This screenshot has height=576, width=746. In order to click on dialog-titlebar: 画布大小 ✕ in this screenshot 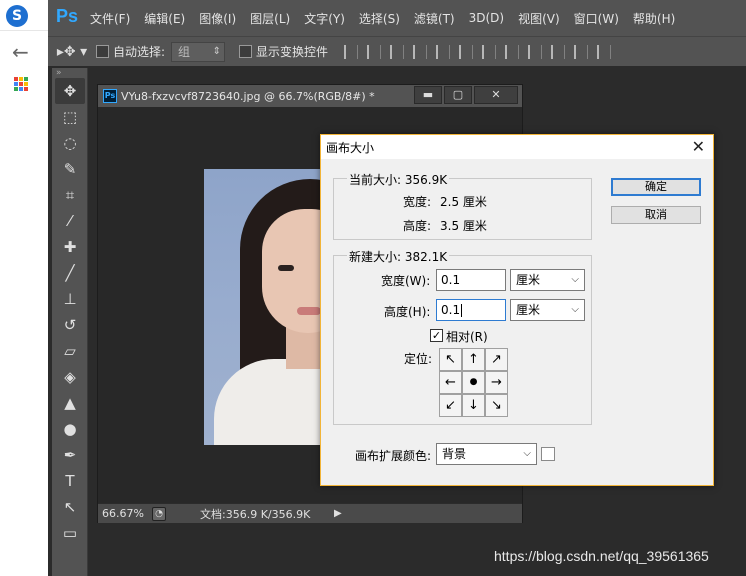, I will do `click(517, 147)`.